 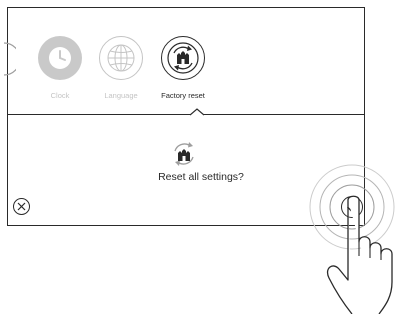 What do you see at coordinates (359, 254) in the screenshot?
I see `hand-pointer-icon` at bounding box center [359, 254].